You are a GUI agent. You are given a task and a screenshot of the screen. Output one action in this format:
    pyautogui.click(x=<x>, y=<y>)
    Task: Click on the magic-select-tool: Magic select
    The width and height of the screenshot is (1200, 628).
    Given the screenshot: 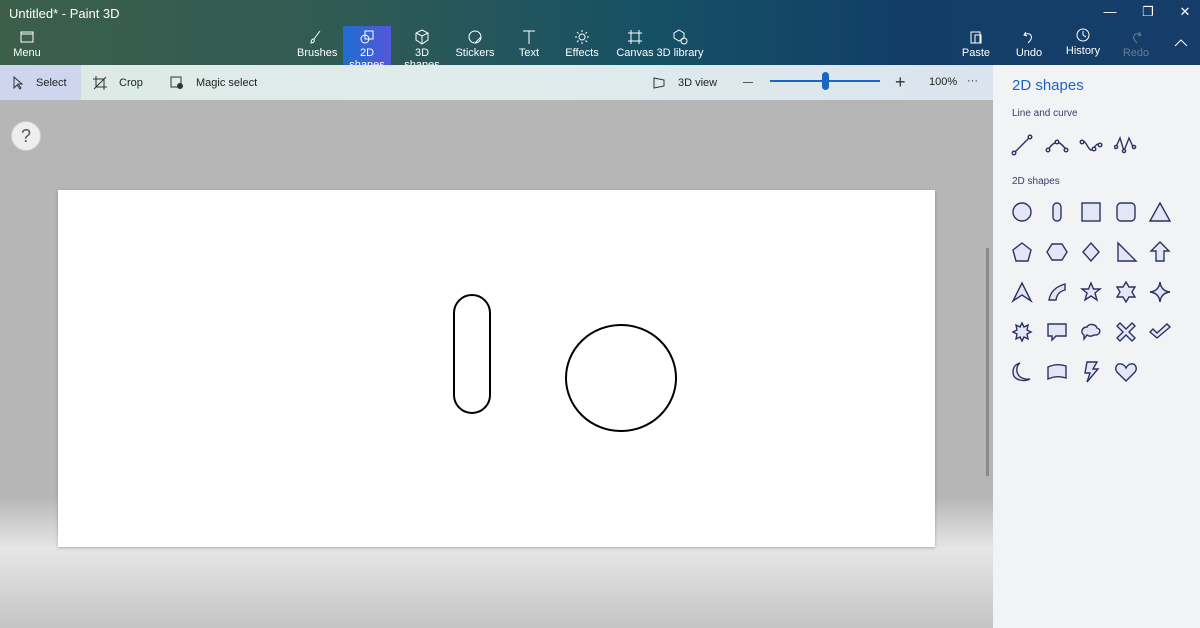 What is the action you would take?
    pyautogui.click(x=213, y=82)
    